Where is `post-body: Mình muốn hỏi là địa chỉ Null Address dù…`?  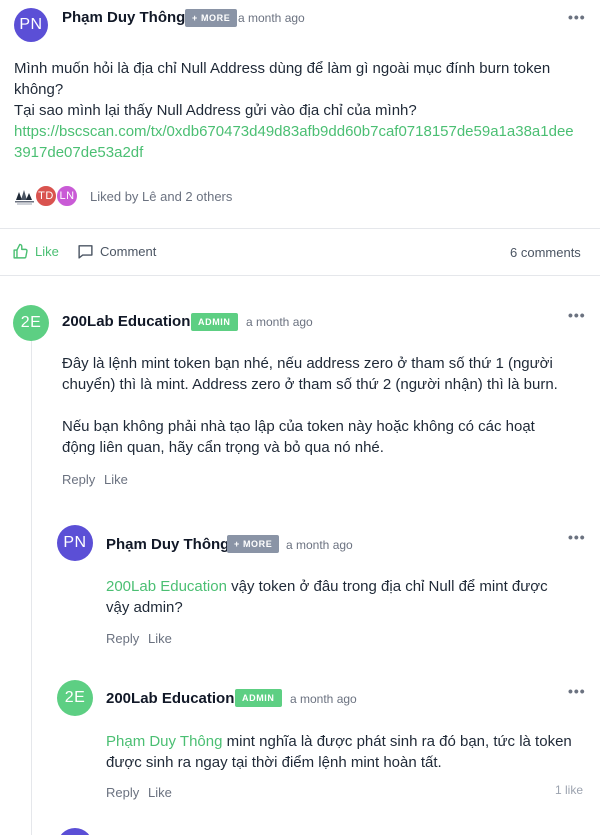 post-body: Mình muốn hỏi là địa chỉ Null Address dù… is located at coordinates (294, 110).